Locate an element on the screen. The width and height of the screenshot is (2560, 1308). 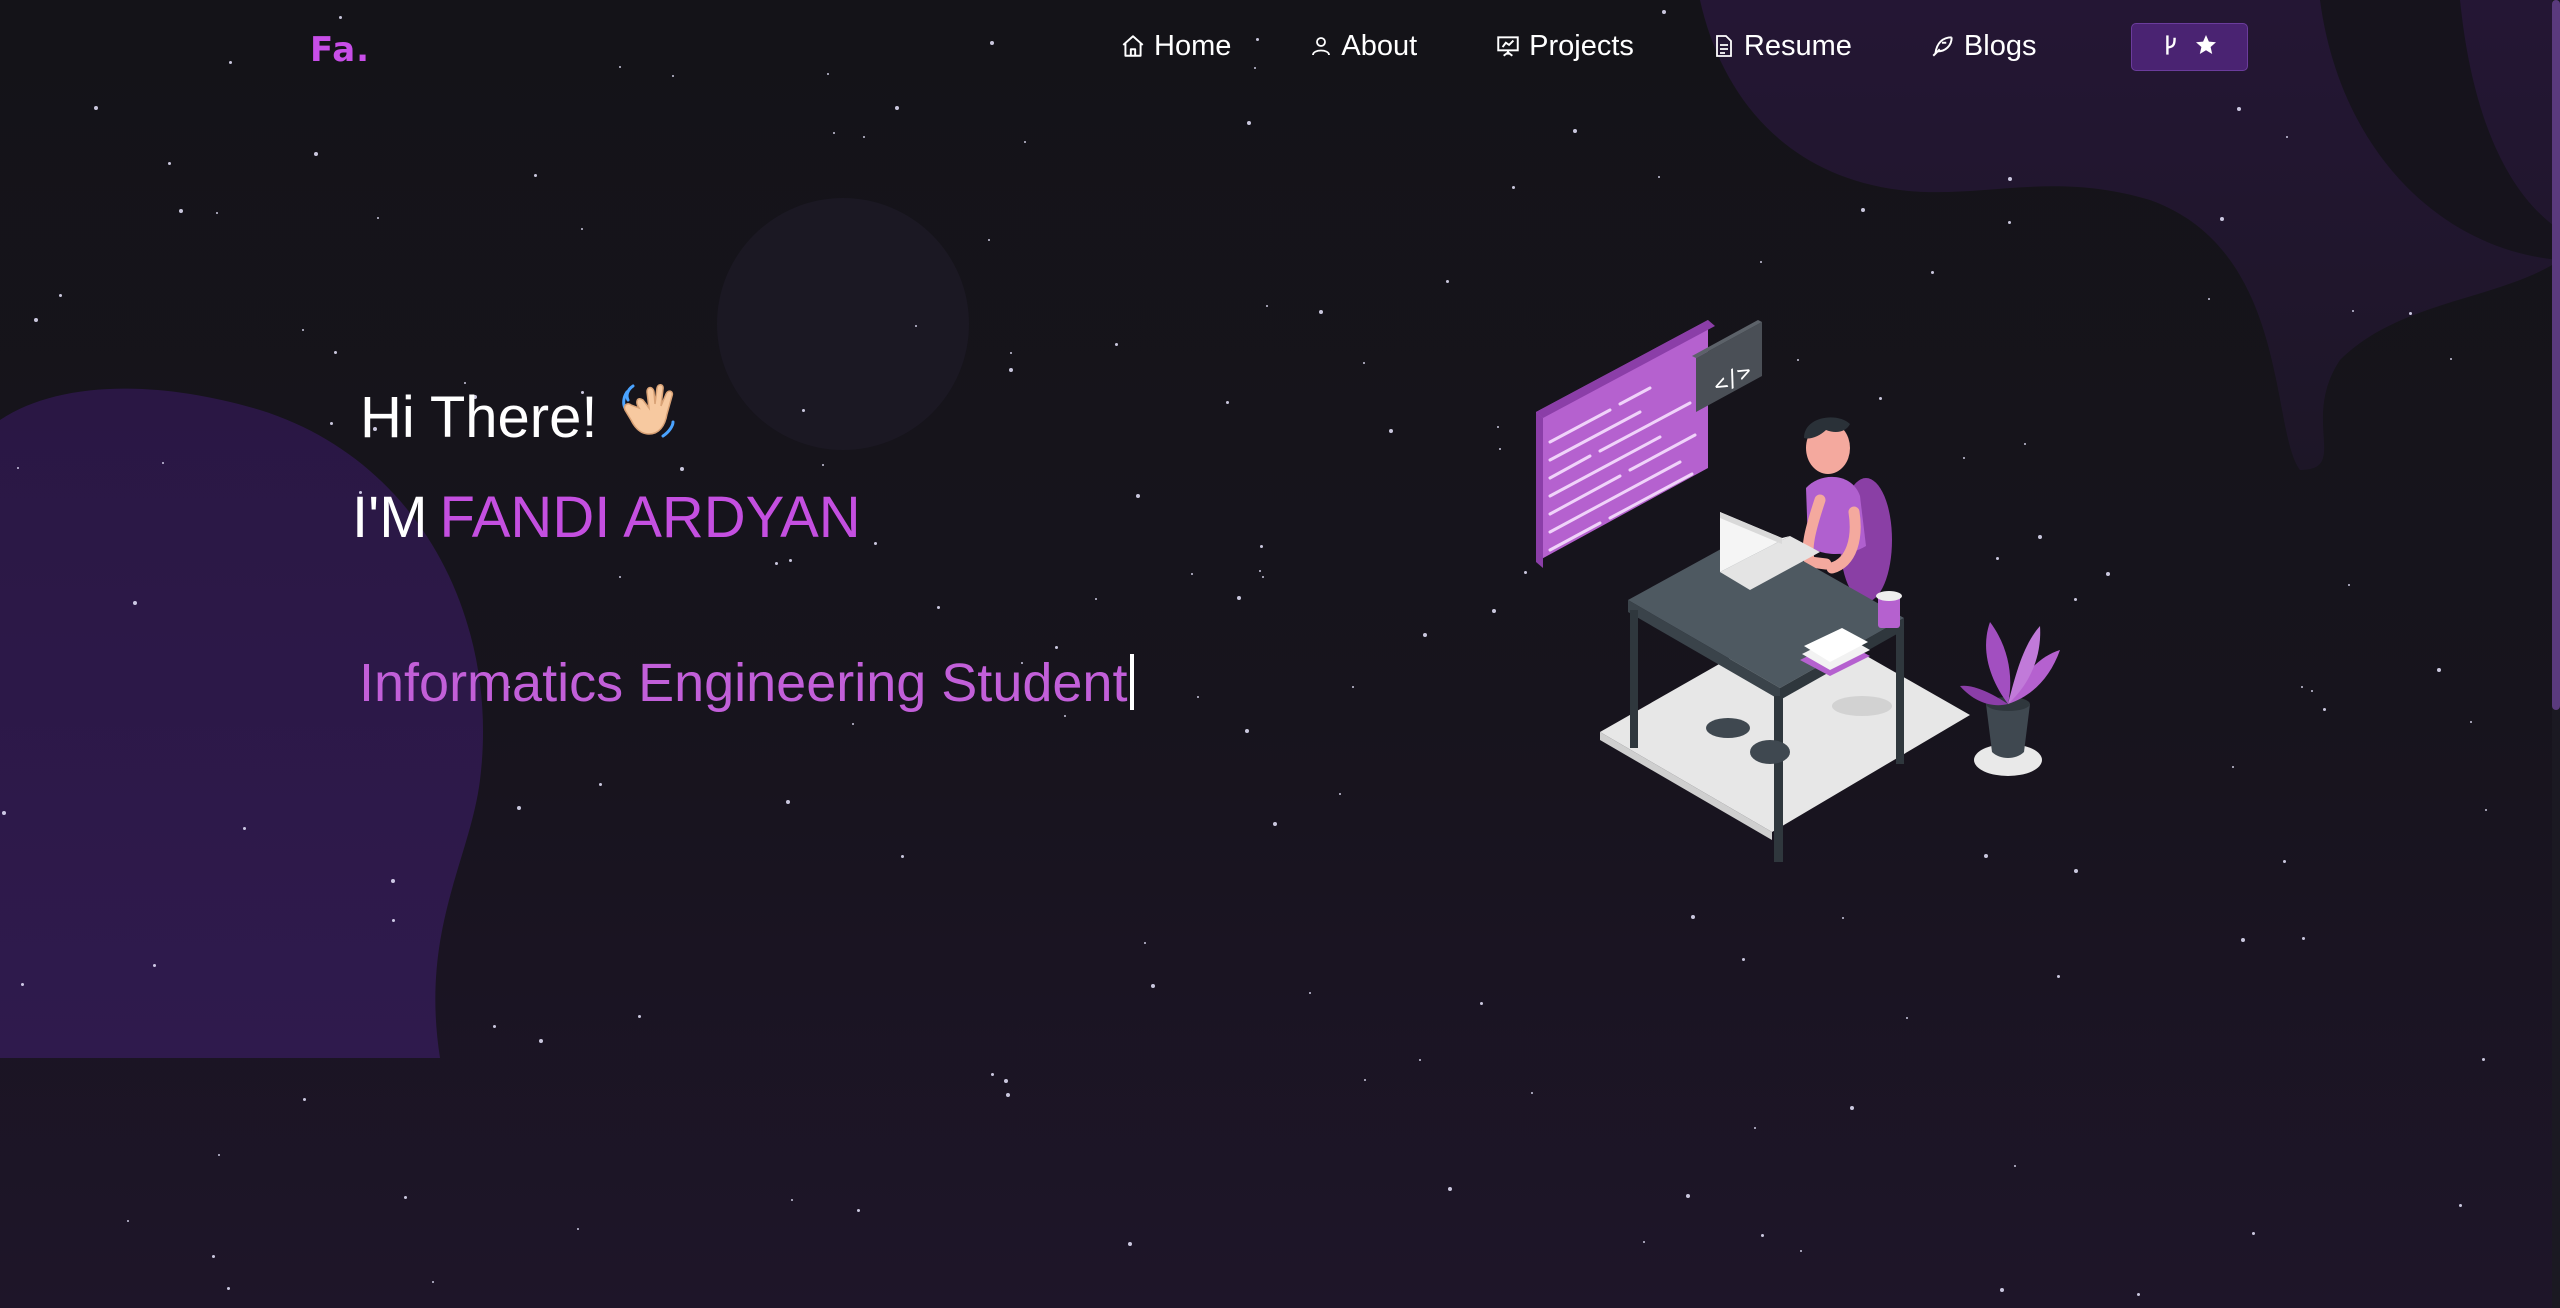
page-scrollbar is located at coordinates (2556, 654).